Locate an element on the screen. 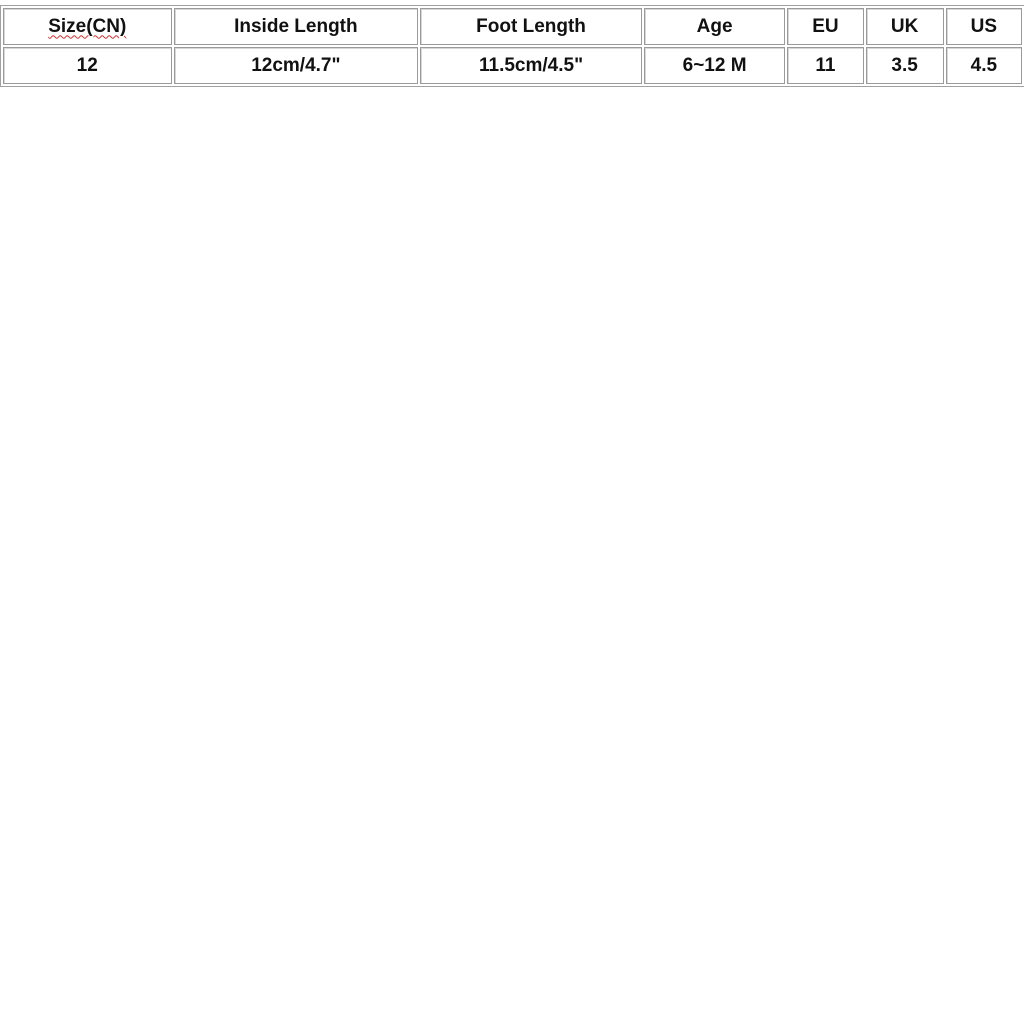  cell-eu: 11 is located at coordinates (825, 65).